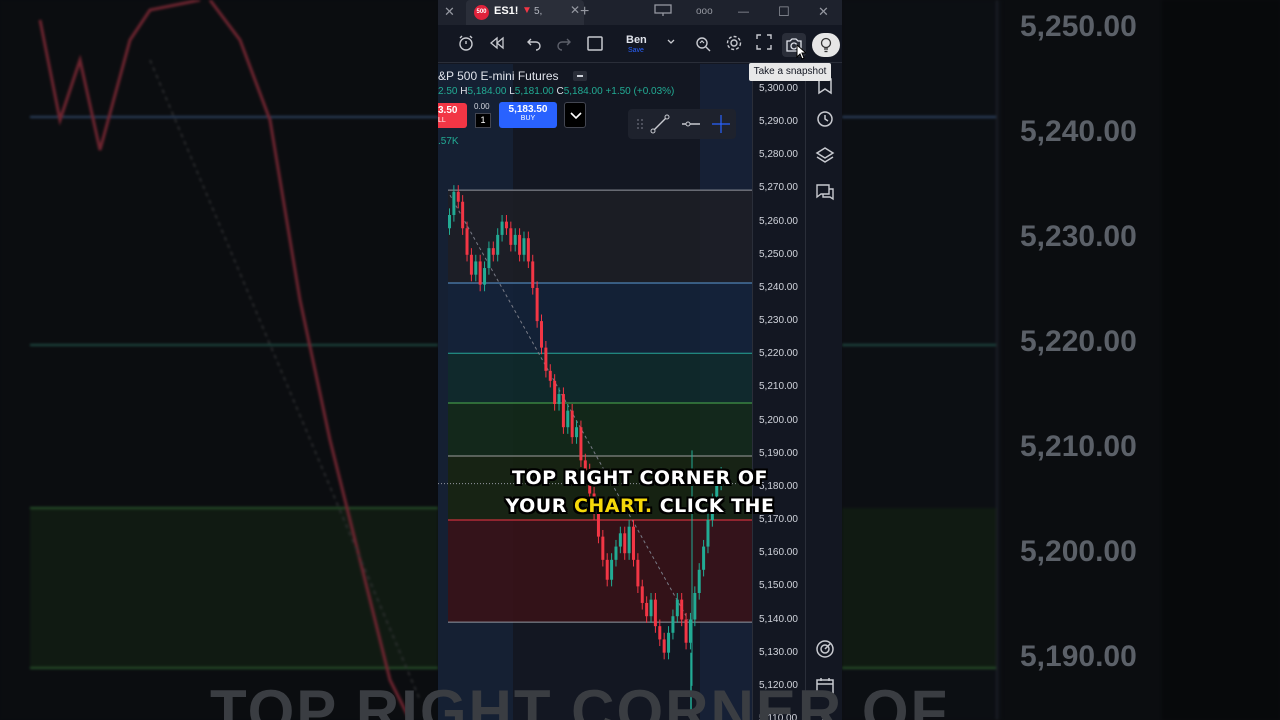 This screenshot has width=1280, height=720. What do you see at coordinates (778, 453) in the screenshot?
I see `price-axis-label: 5,190.00` at bounding box center [778, 453].